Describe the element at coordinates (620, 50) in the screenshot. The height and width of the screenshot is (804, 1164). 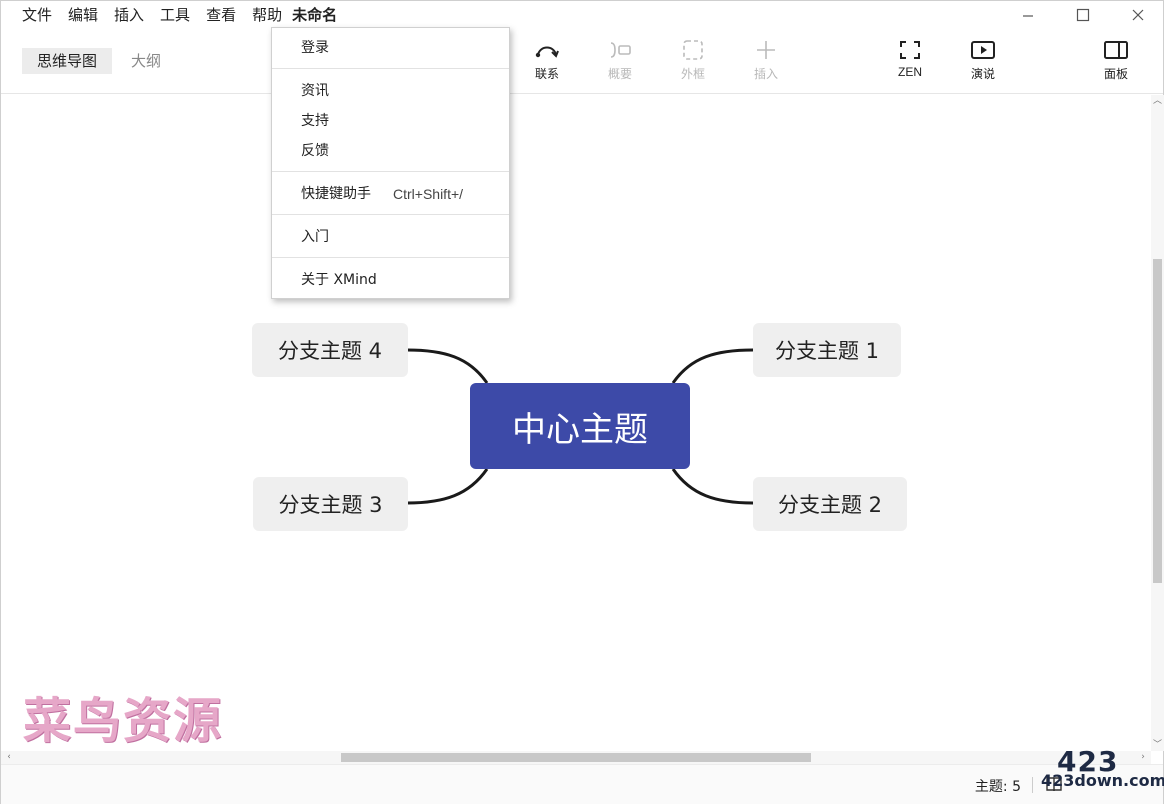
I see `summary-icon` at that location.